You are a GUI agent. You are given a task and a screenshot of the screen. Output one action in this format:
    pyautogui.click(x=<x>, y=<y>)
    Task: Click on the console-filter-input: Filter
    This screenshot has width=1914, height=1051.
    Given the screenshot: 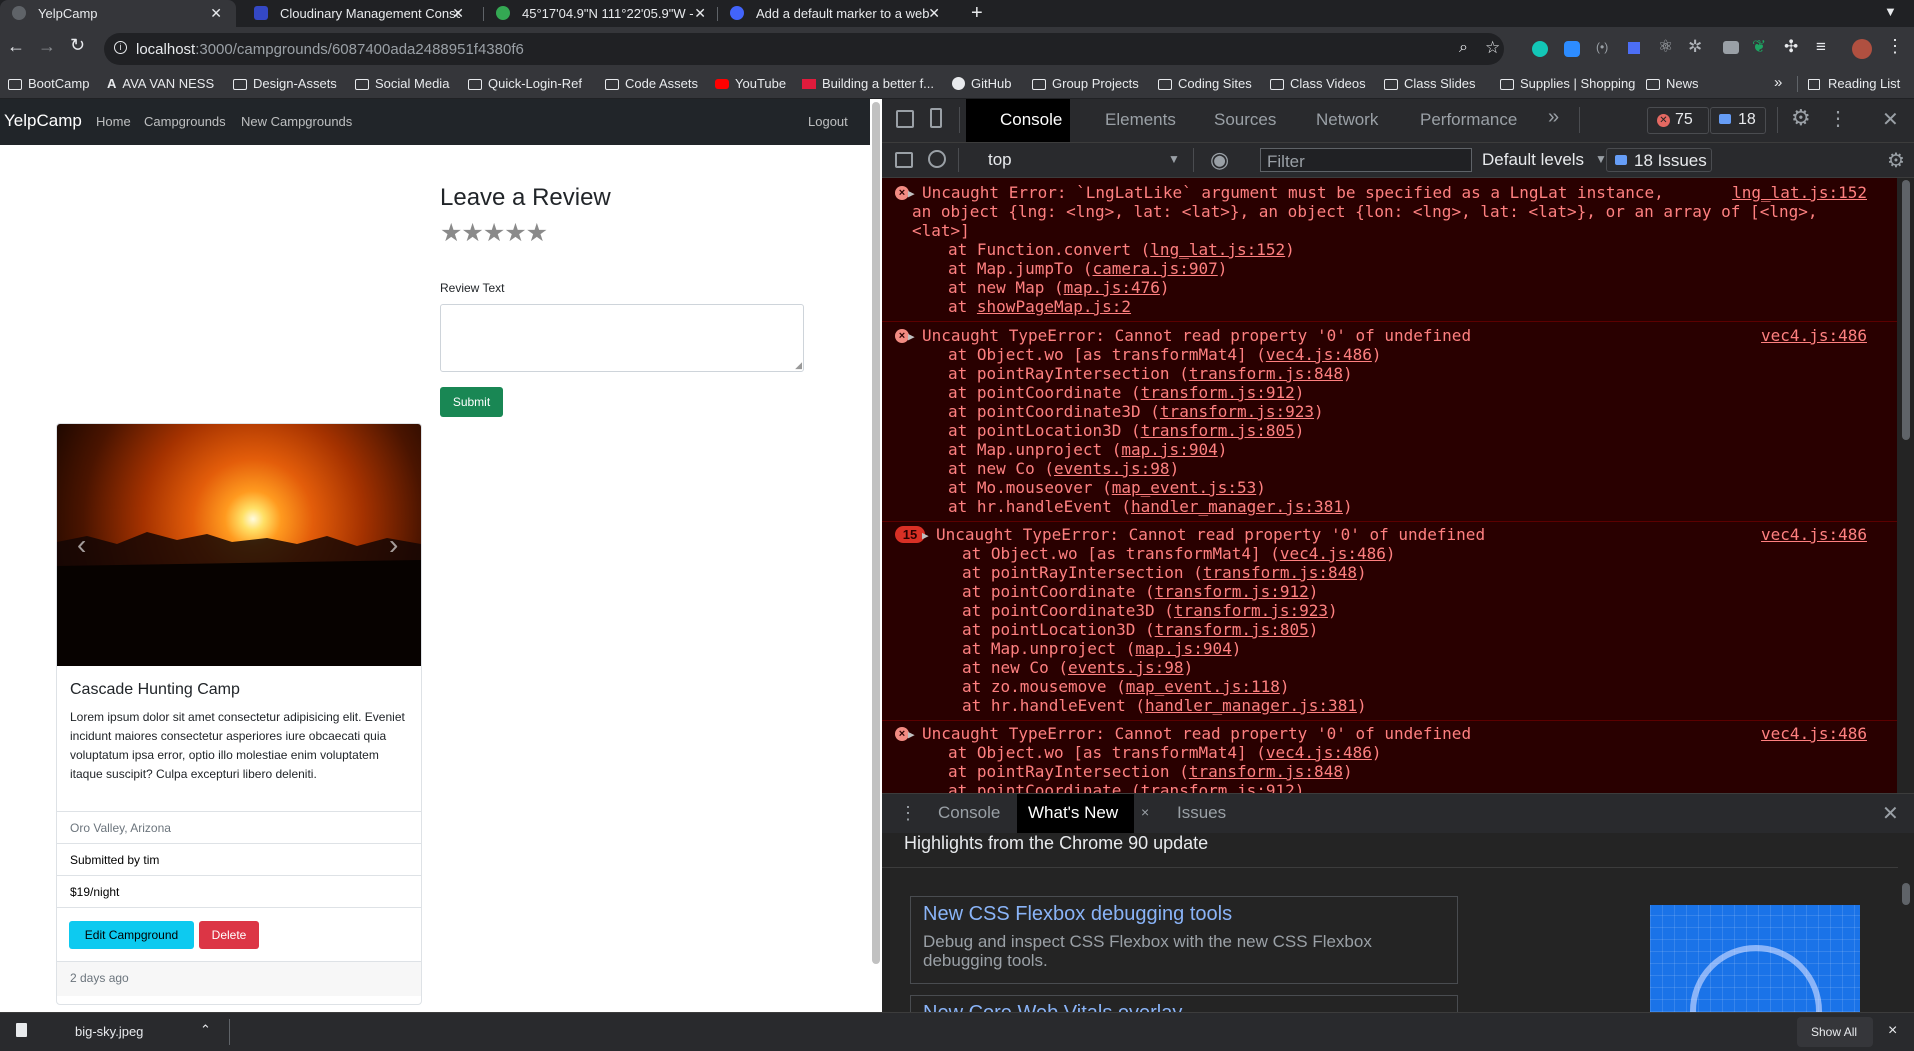 What is the action you would take?
    pyautogui.click(x=1366, y=160)
    